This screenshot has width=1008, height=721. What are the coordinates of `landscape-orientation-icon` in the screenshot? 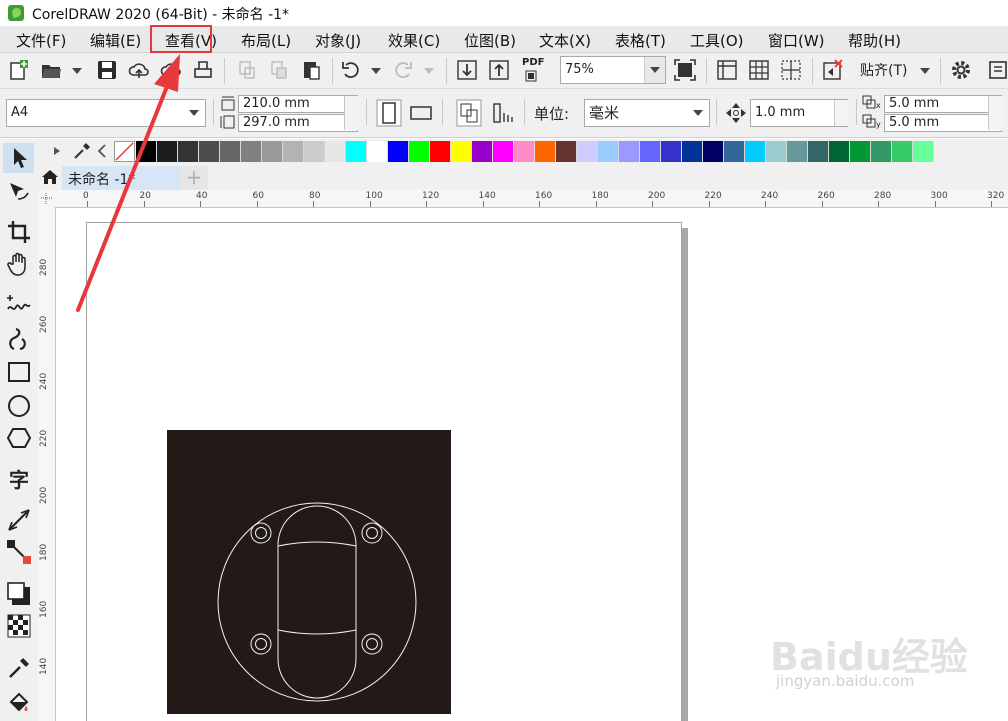 It's located at (421, 113).